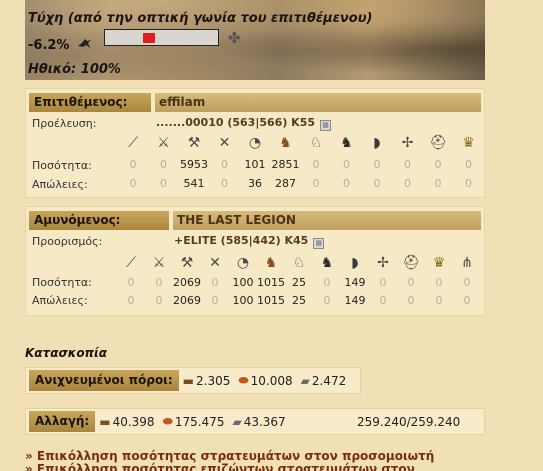  Describe the element at coordinates (49, 45) in the screenshot. I see `luck-percent: -6.2%` at that location.